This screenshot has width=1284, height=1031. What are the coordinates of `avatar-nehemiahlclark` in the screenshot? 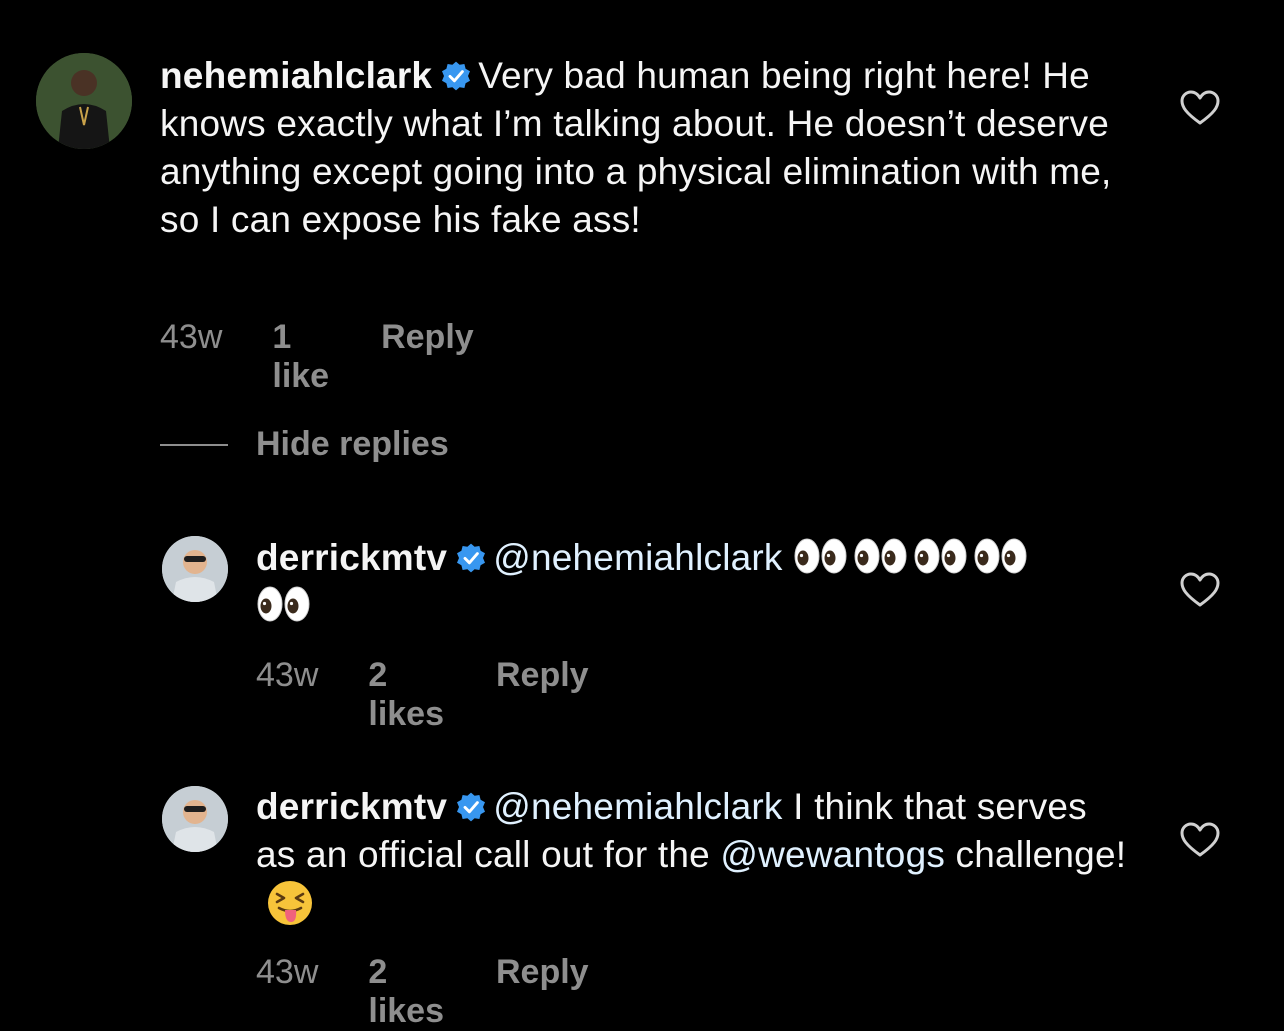 It's located at (84, 101).